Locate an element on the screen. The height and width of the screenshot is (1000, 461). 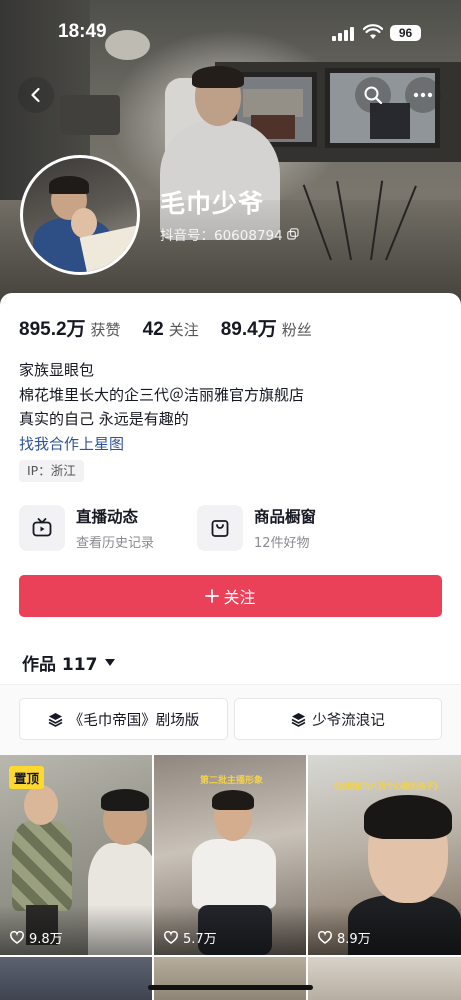
video-likes-count: 5.7万 is located at coordinates (200, 939).